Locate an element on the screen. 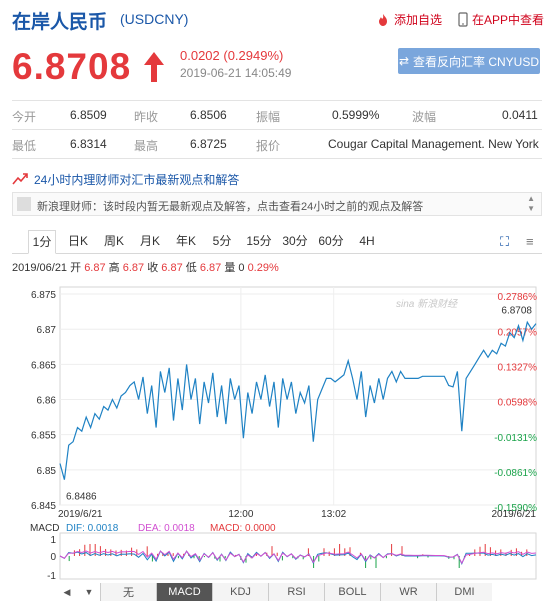  advisor-avatar is located at coordinates (24, 204).